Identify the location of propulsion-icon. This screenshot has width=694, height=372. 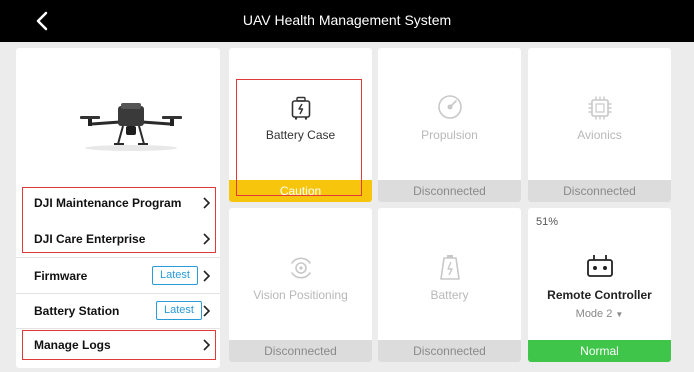
(449, 107).